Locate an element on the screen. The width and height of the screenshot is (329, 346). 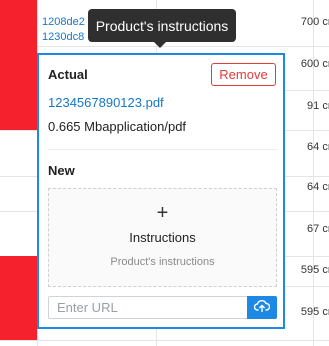
dropzone-title: Instructions is located at coordinates (162, 237).